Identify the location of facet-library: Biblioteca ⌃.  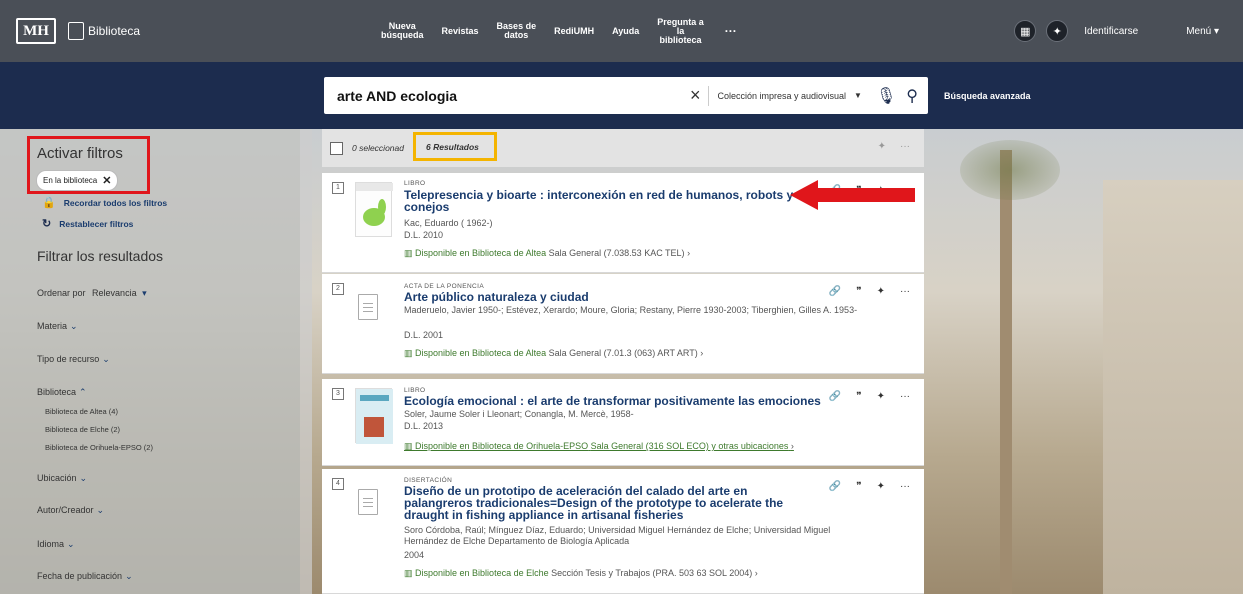
(62, 392).